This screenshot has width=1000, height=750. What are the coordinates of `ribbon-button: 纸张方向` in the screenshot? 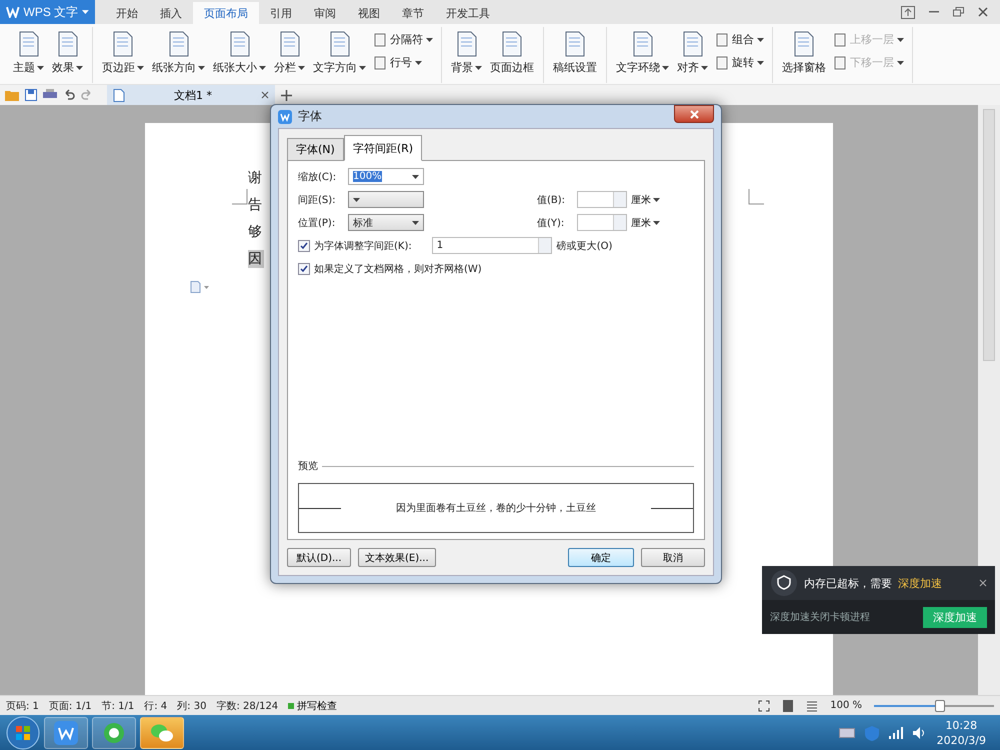 It's located at (178, 53).